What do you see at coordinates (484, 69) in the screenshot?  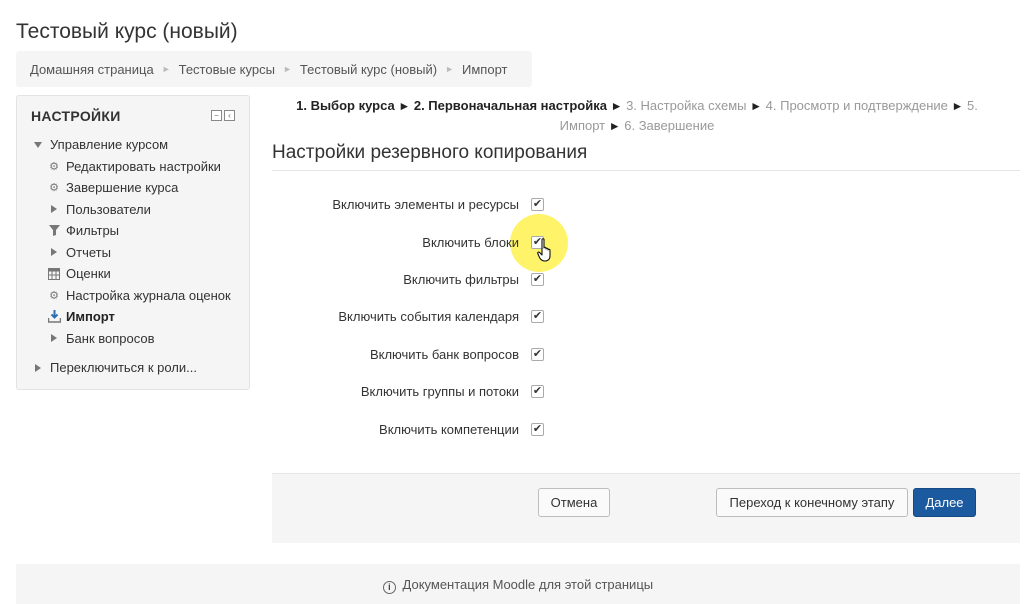 I see `breadcrumb-current: Импорт` at bounding box center [484, 69].